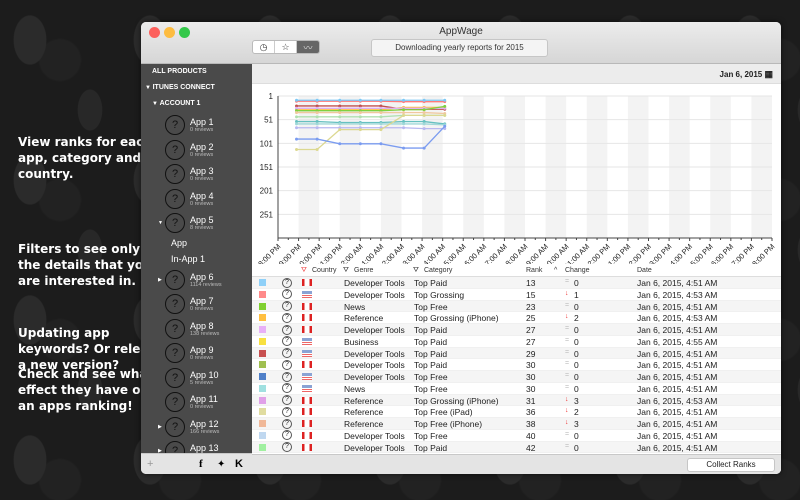  I want to click on col-rank: Rank, so click(534, 270).